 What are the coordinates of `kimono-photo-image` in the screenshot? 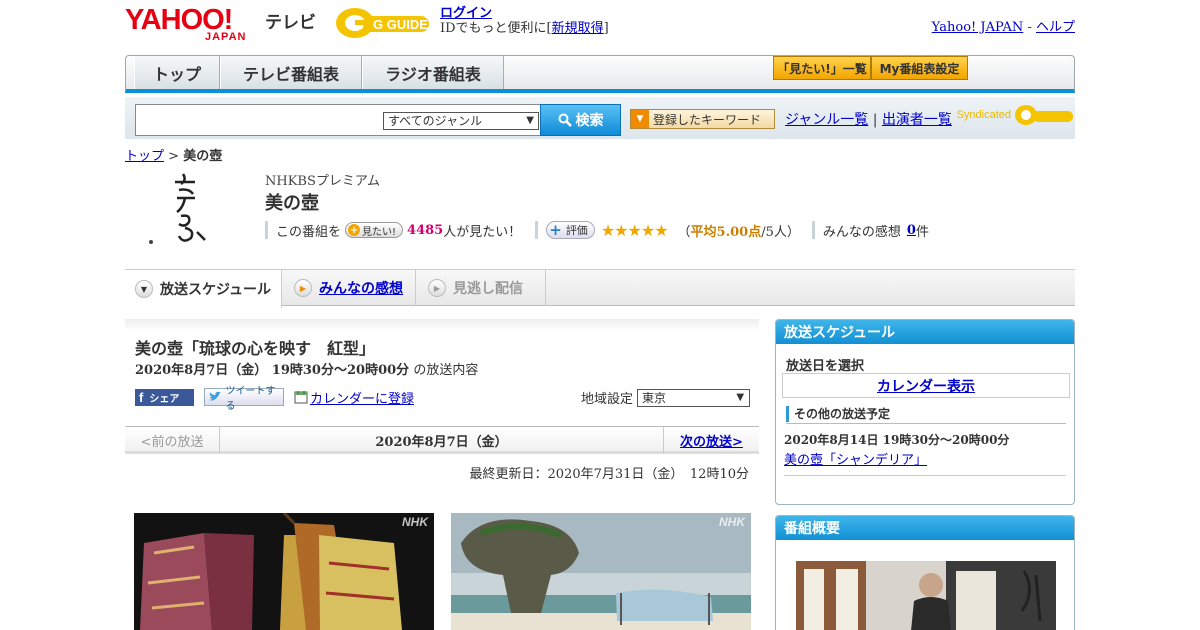 It's located at (284, 571).